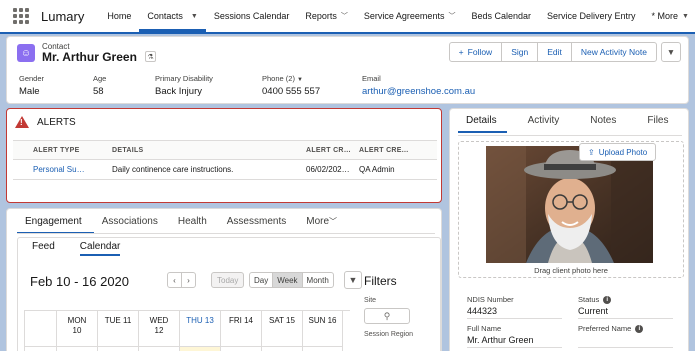 This screenshot has width=695, height=351. Describe the element at coordinates (410, 16) in the screenshot. I see `nav-item-service-agreements: Service Agreements ﹀` at that location.